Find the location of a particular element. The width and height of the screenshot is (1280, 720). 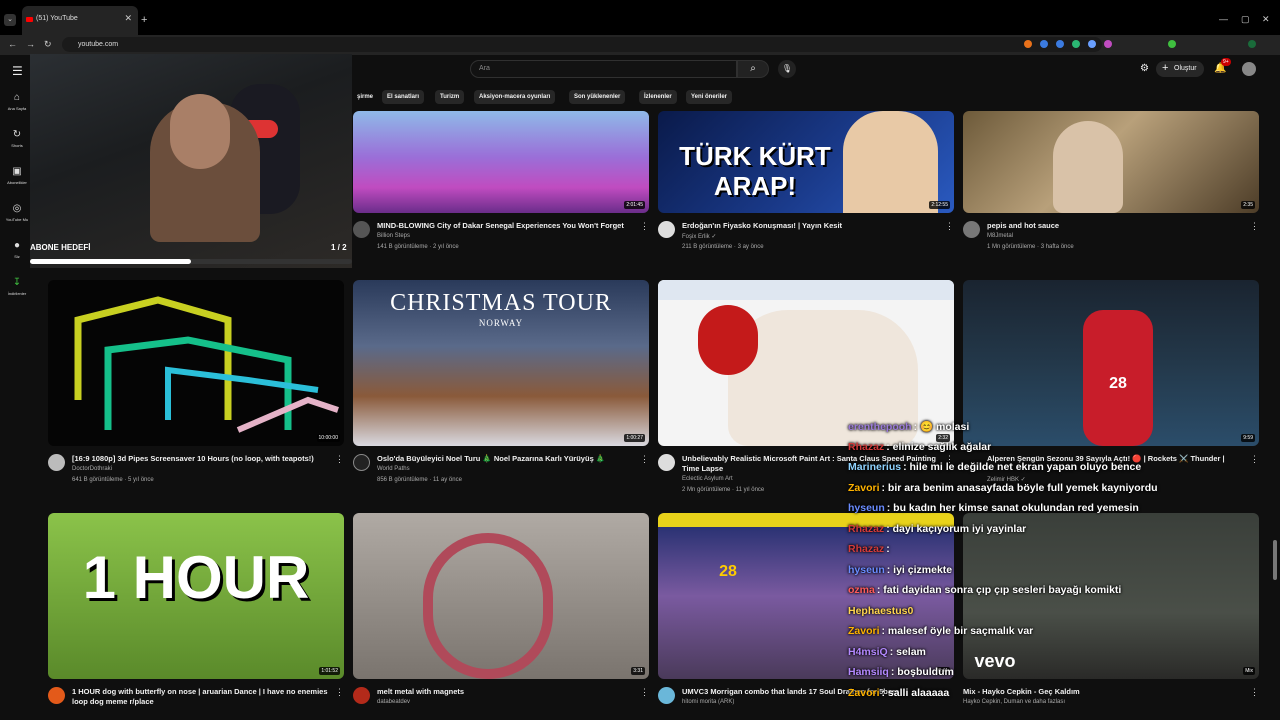

sidebar-item-you: ● Siz is located at coordinates (17, 249).